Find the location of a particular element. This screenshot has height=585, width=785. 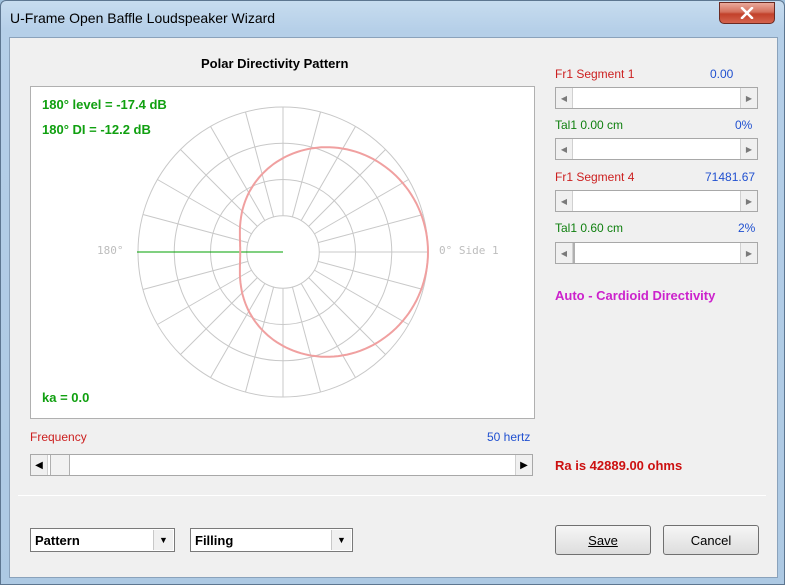

cancel-button: Cancel is located at coordinates (711, 540).